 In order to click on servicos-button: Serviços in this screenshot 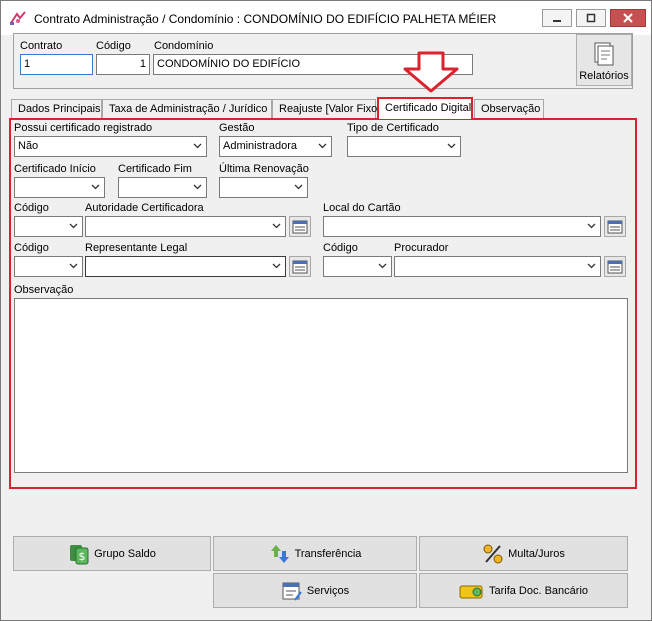, I will do `click(315, 590)`.